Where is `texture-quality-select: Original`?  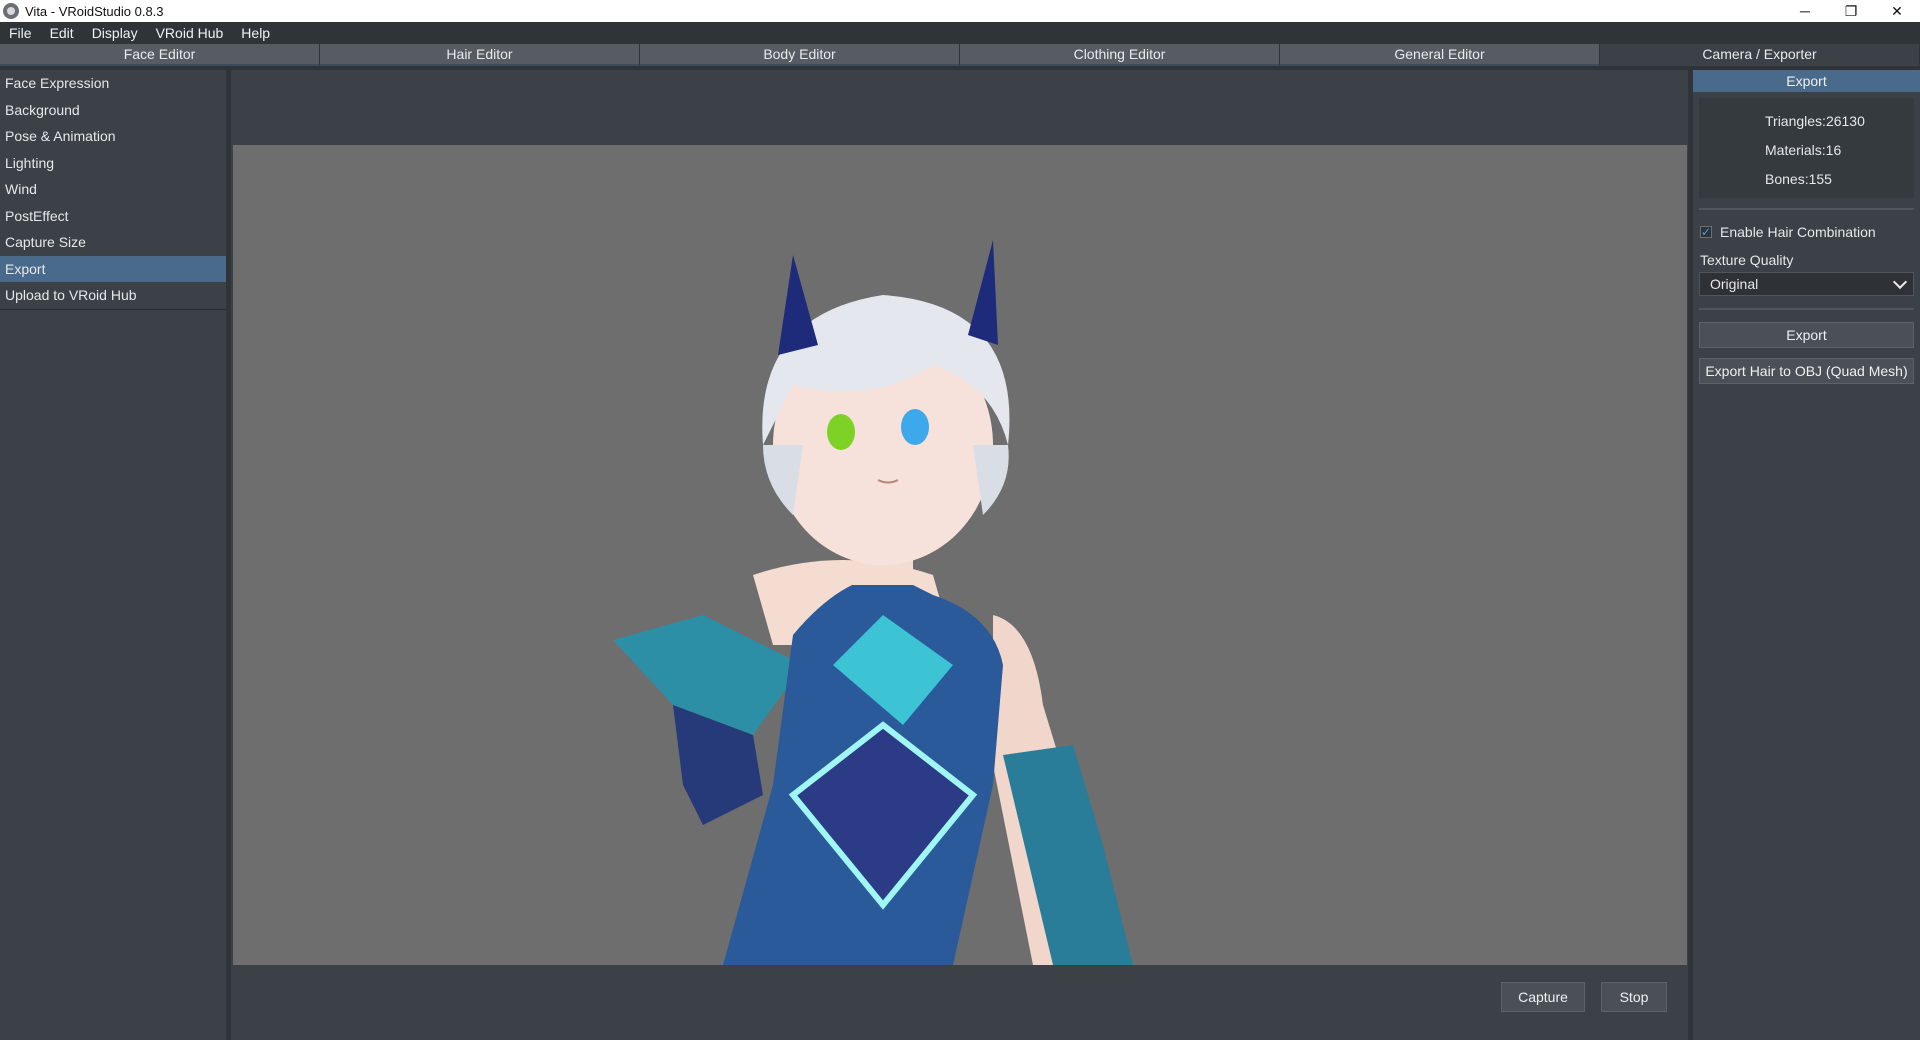 texture-quality-select: Original is located at coordinates (1806, 284).